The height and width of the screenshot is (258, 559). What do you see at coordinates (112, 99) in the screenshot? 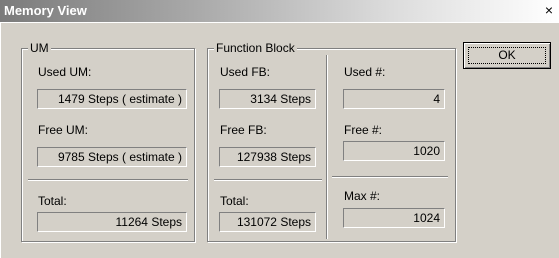
I see `used-um-field: 1479 Steps ( estimate )` at bounding box center [112, 99].